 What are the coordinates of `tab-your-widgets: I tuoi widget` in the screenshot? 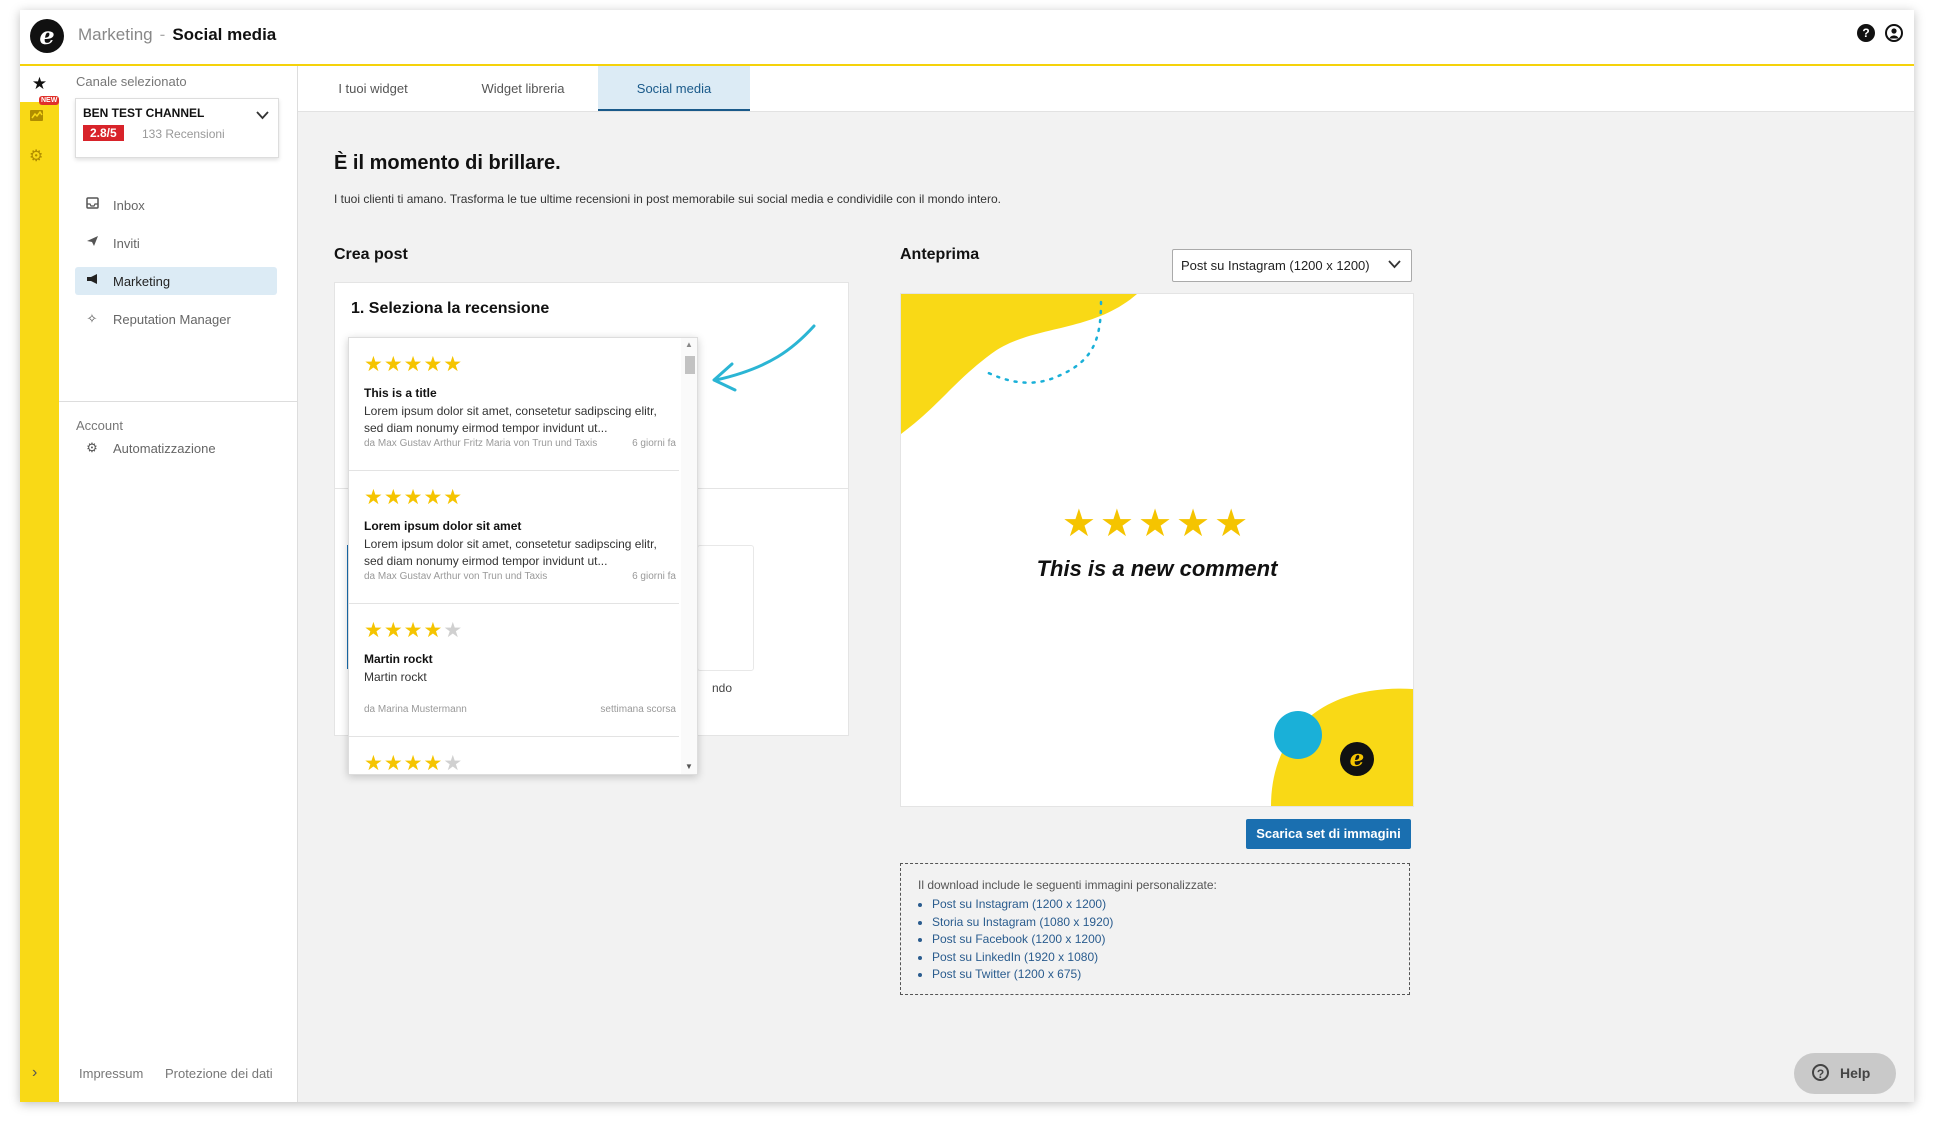 It's located at (373, 88).